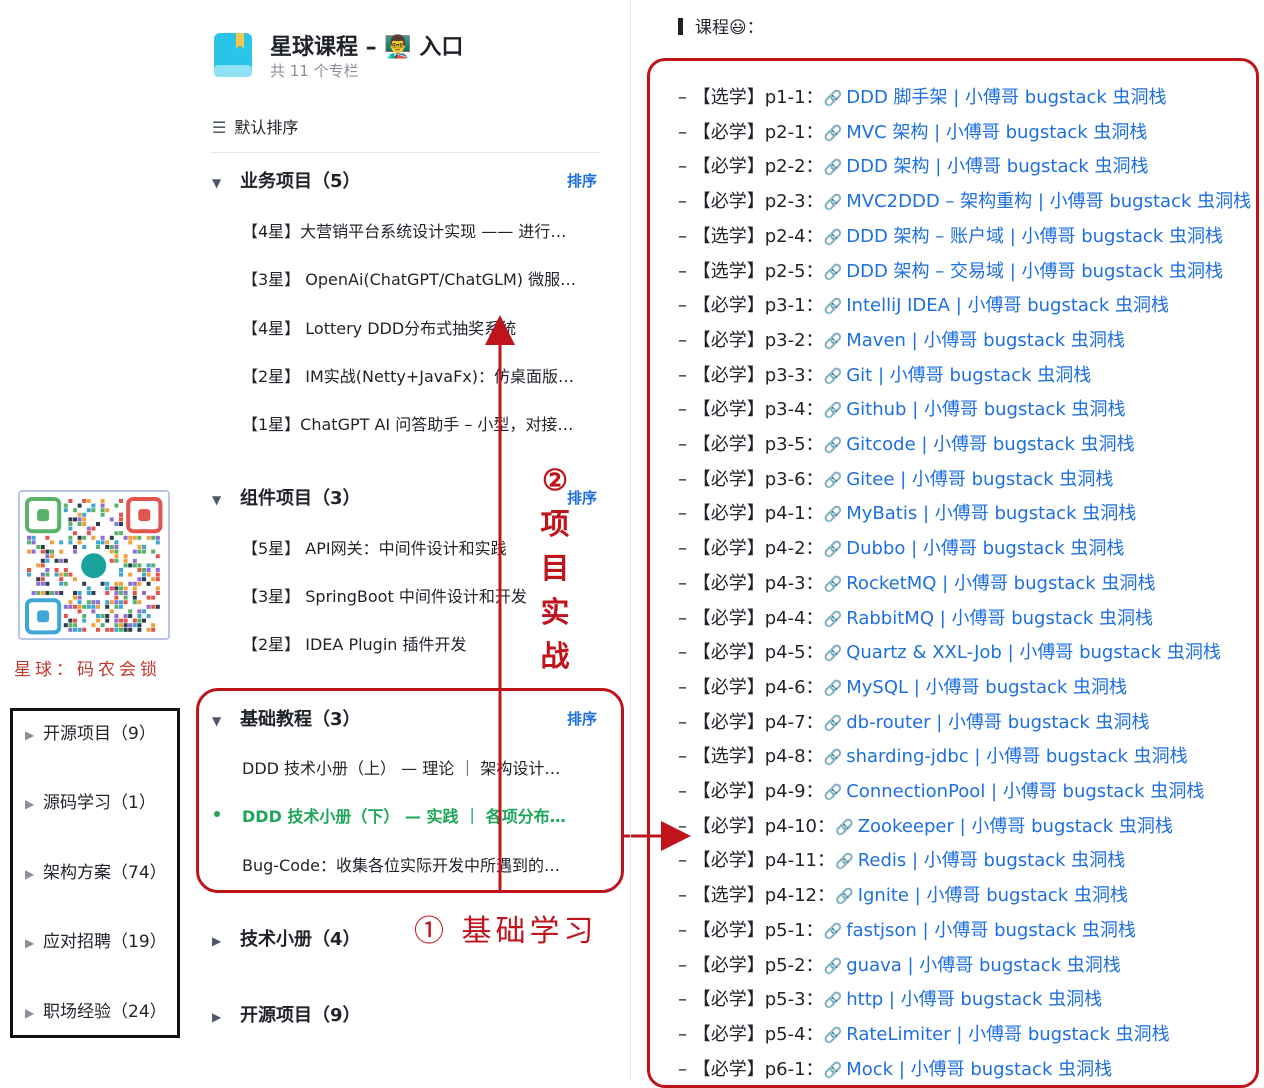 This screenshot has width=1264, height=1088. Describe the element at coordinates (751, 687) in the screenshot. I see `course-prefix: – 【必学】p4-6：` at that location.